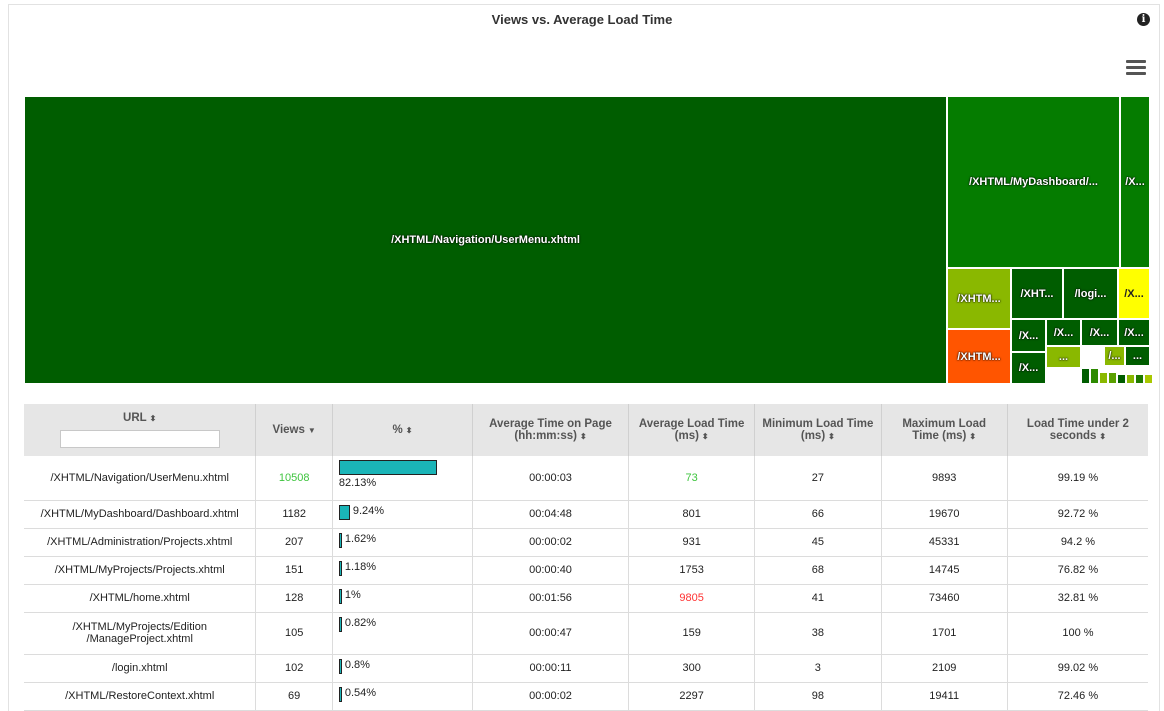  What do you see at coordinates (818, 570) in the screenshot?
I see `min-load-cell: 68` at bounding box center [818, 570].